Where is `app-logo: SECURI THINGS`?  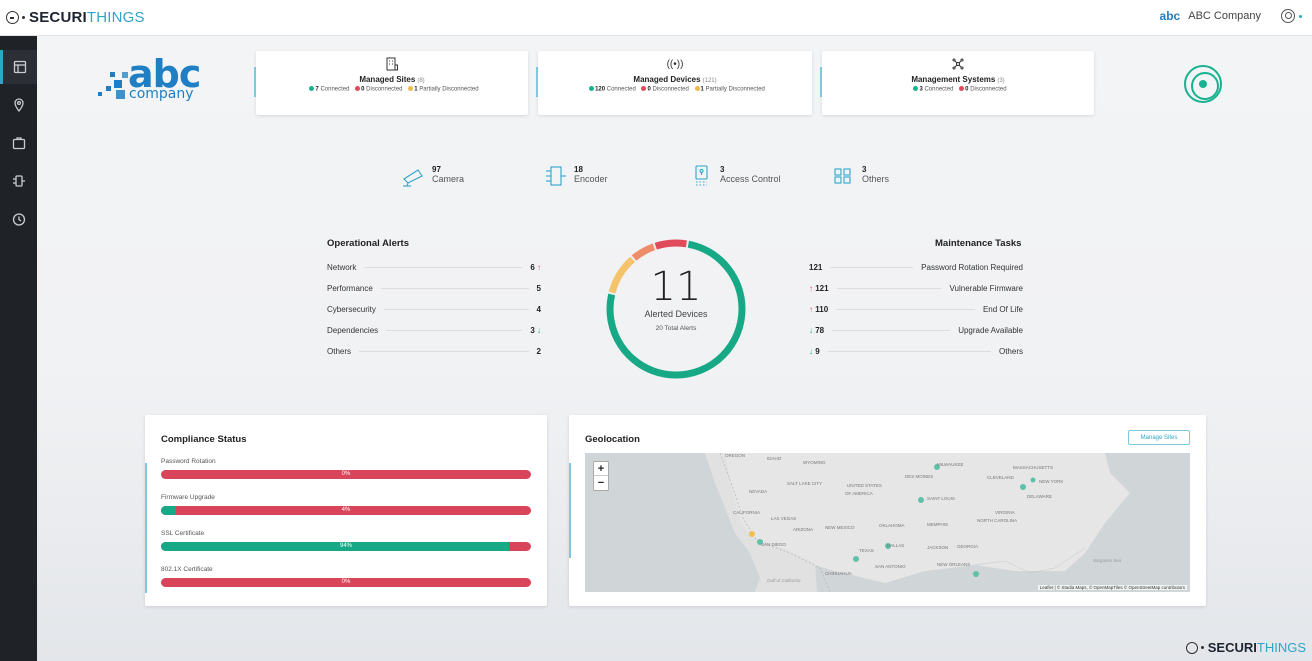 app-logo: SECURI THINGS is located at coordinates (75, 17).